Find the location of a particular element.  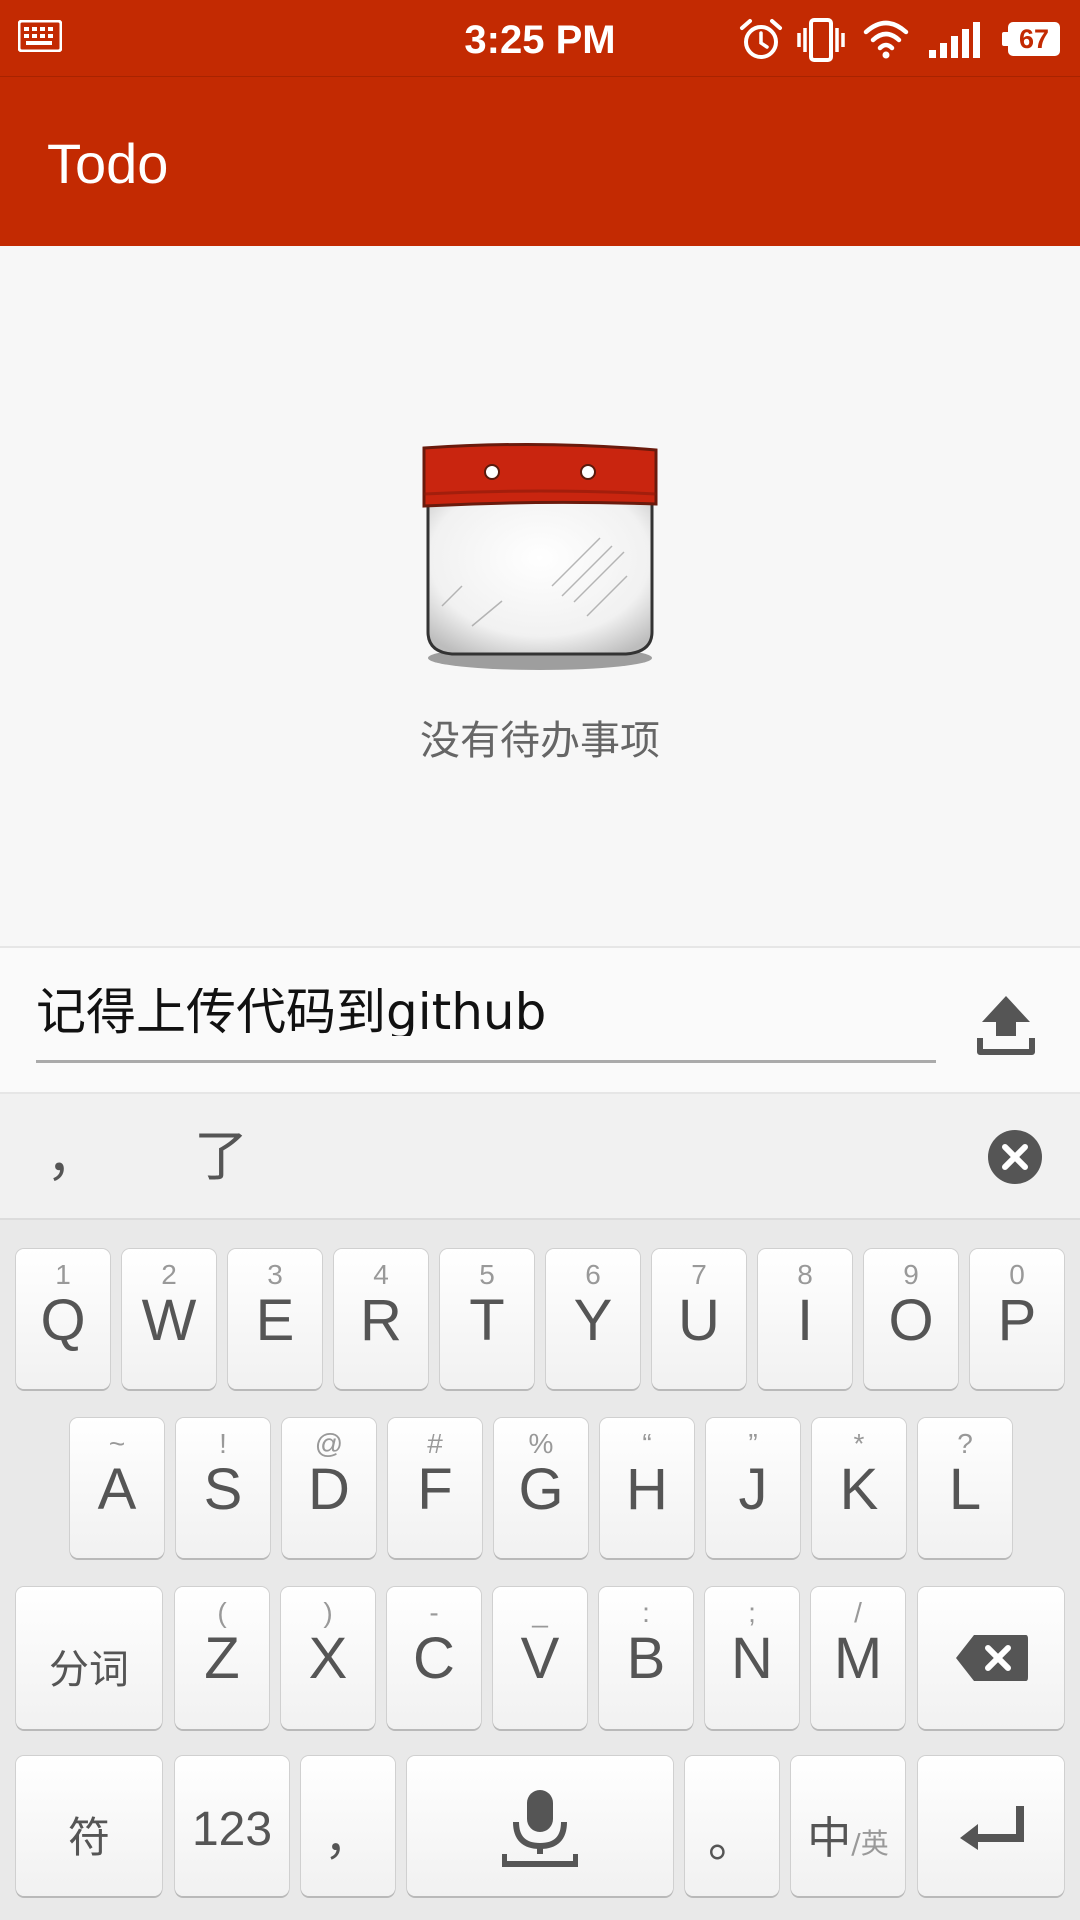

numbers-key-label: 123 is located at coordinates (232, 1829).